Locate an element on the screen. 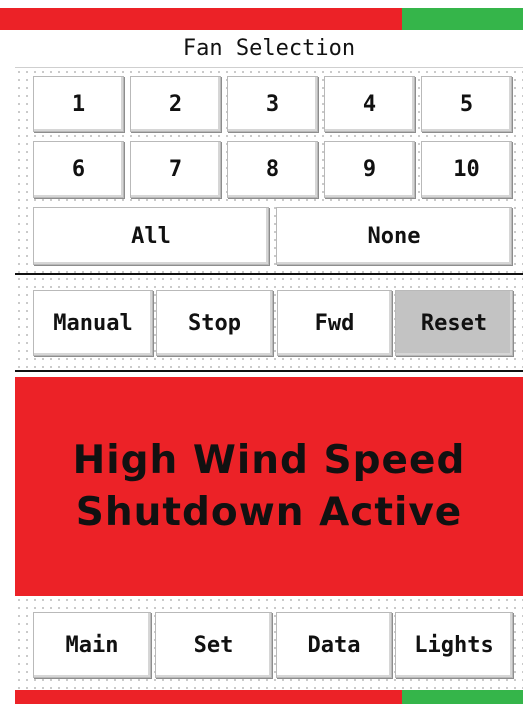 The width and height of the screenshot is (523, 704). fan-4-button: 4 is located at coordinates (369, 104).